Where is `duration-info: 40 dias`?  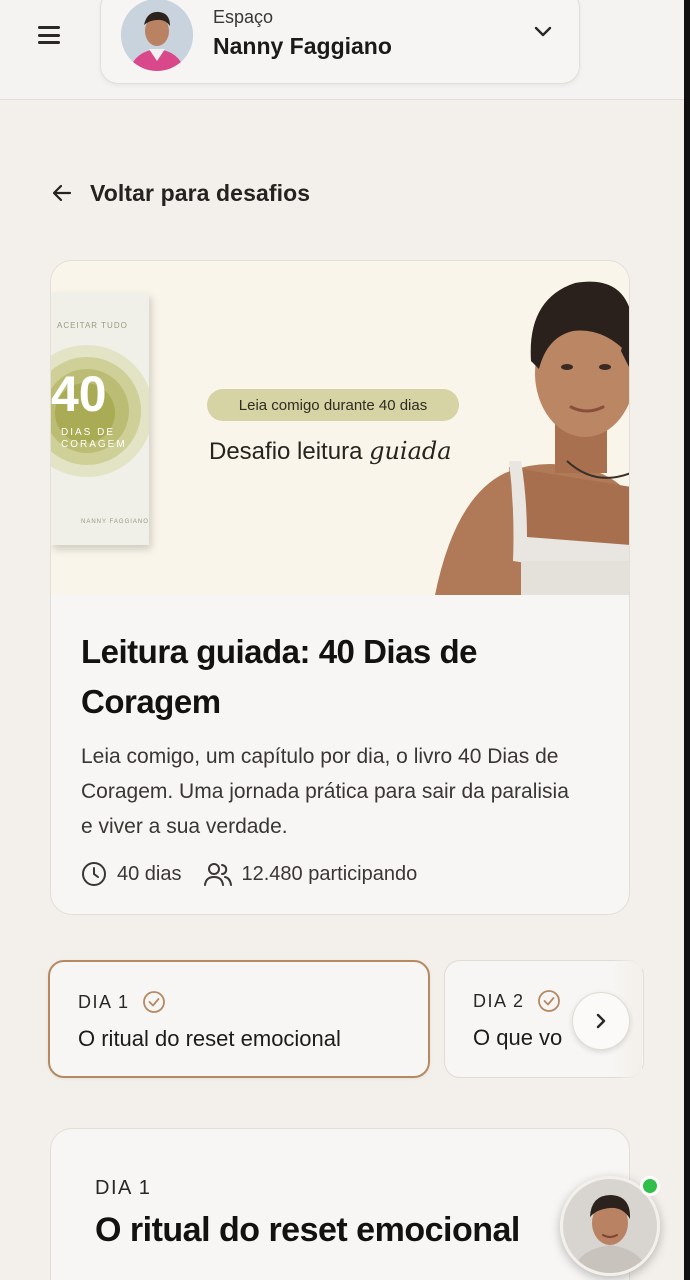 duration-info: 40 dias is located at coordinates (131, 874).